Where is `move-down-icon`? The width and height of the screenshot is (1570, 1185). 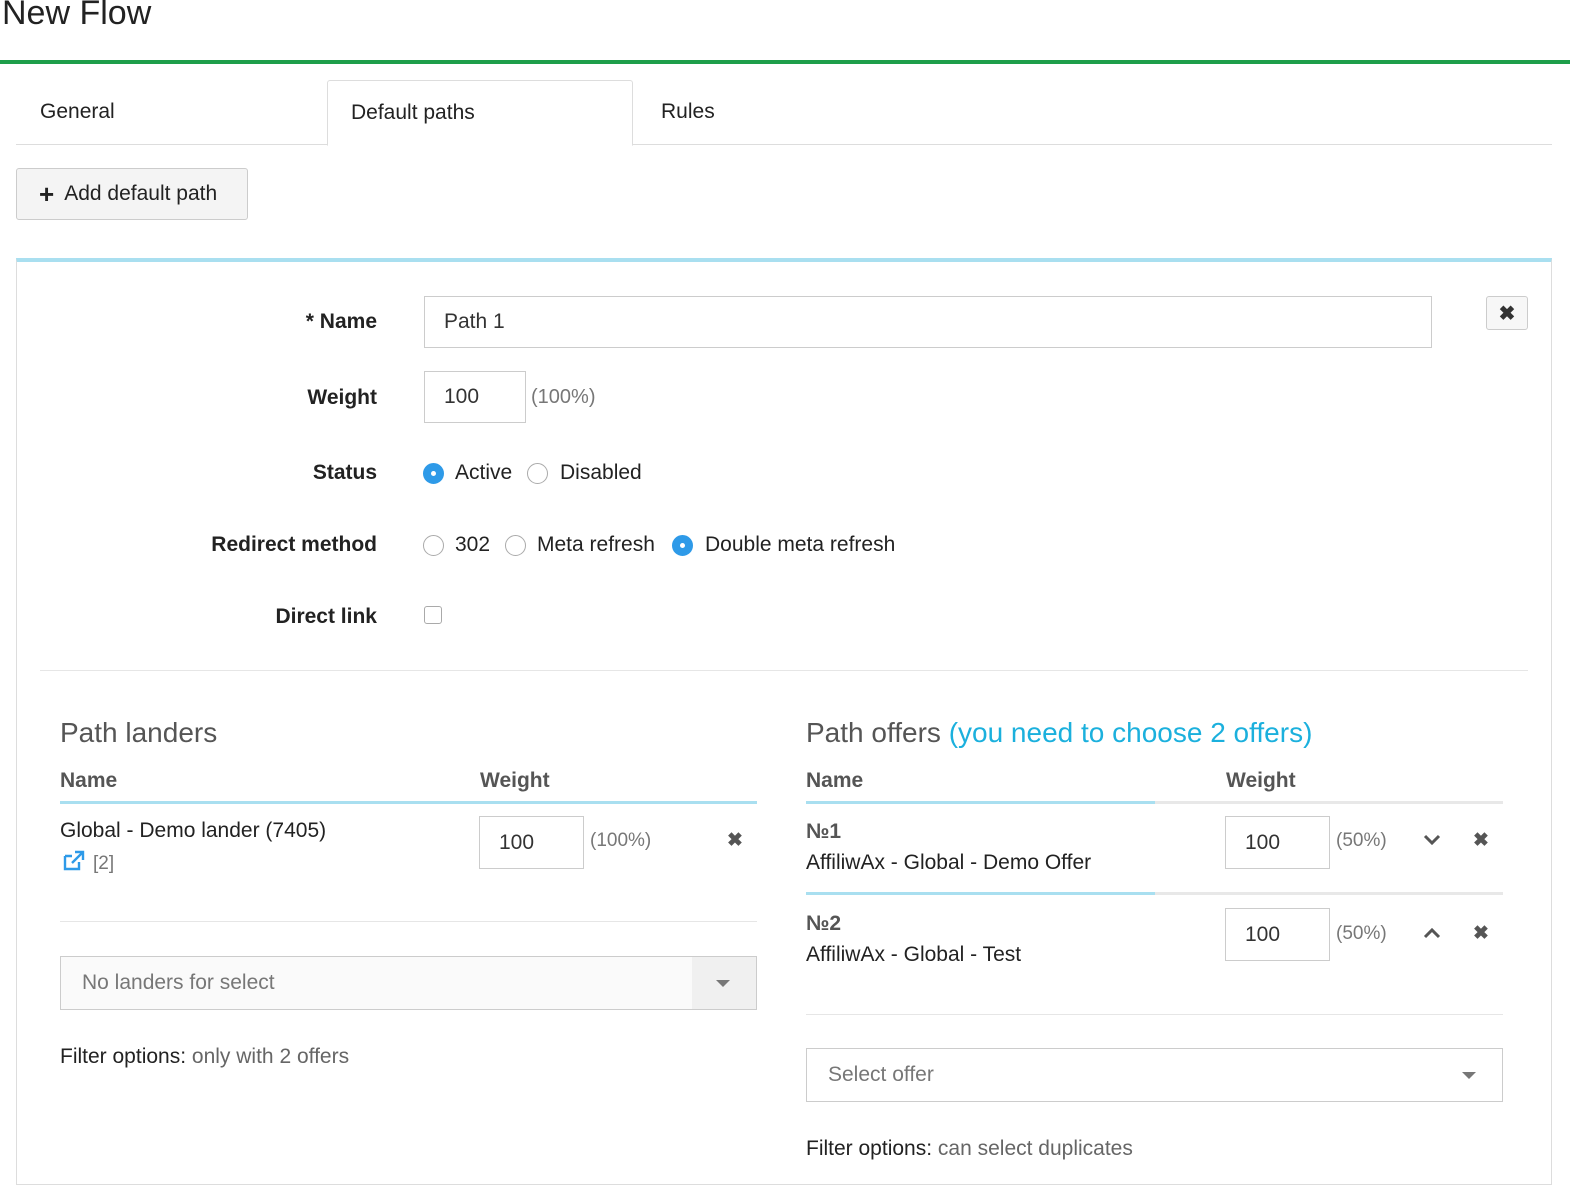 move-down-icon is located at coordinates (1432, 840).